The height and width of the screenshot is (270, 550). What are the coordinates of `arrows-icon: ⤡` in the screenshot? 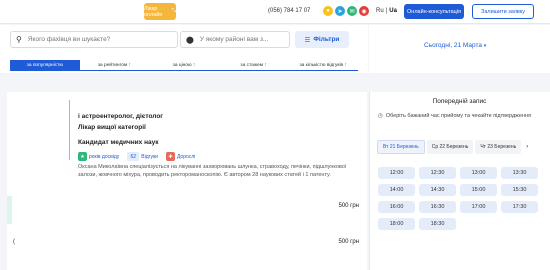 It's located at (173, 11).